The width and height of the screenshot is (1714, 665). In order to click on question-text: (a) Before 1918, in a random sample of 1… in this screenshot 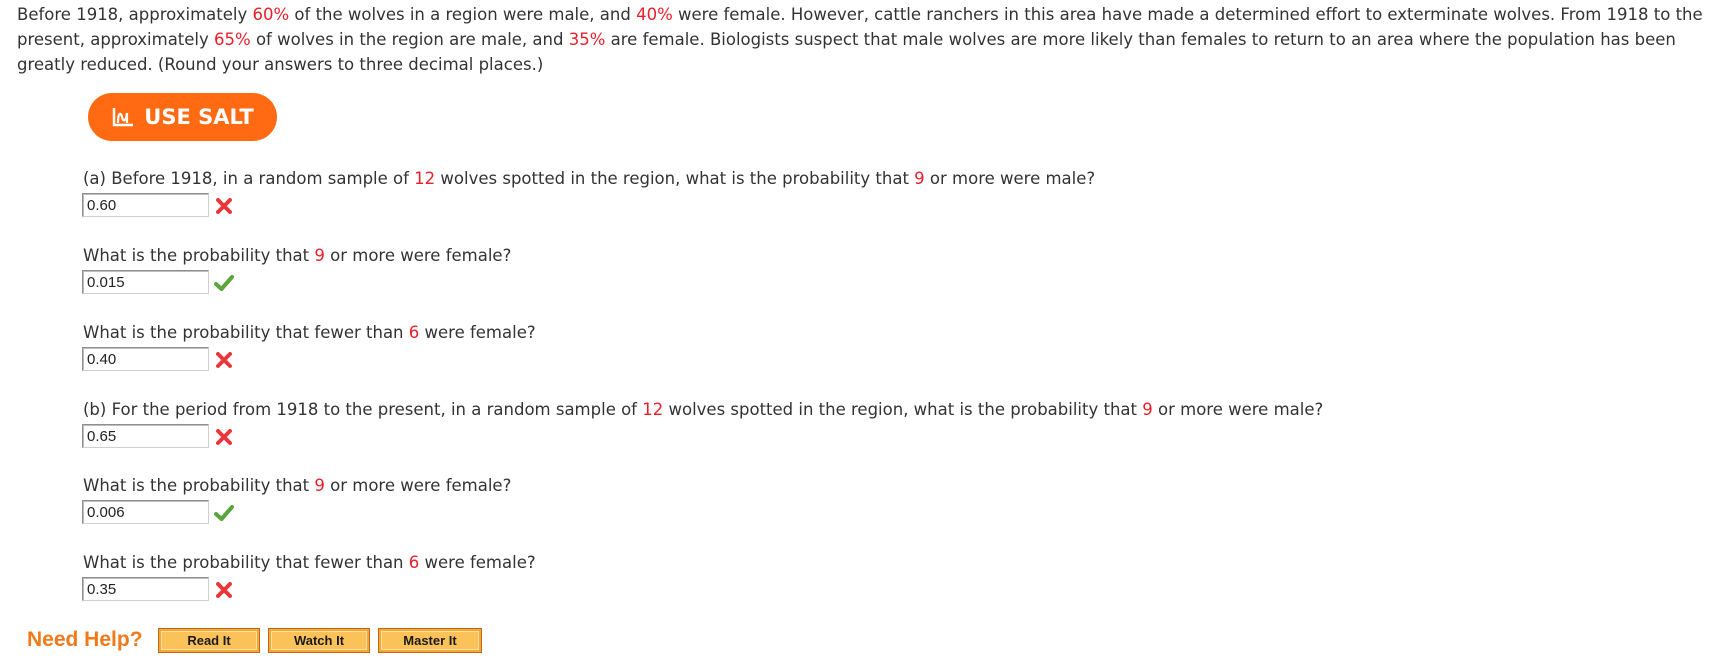, I will do `click(833, 179)`.